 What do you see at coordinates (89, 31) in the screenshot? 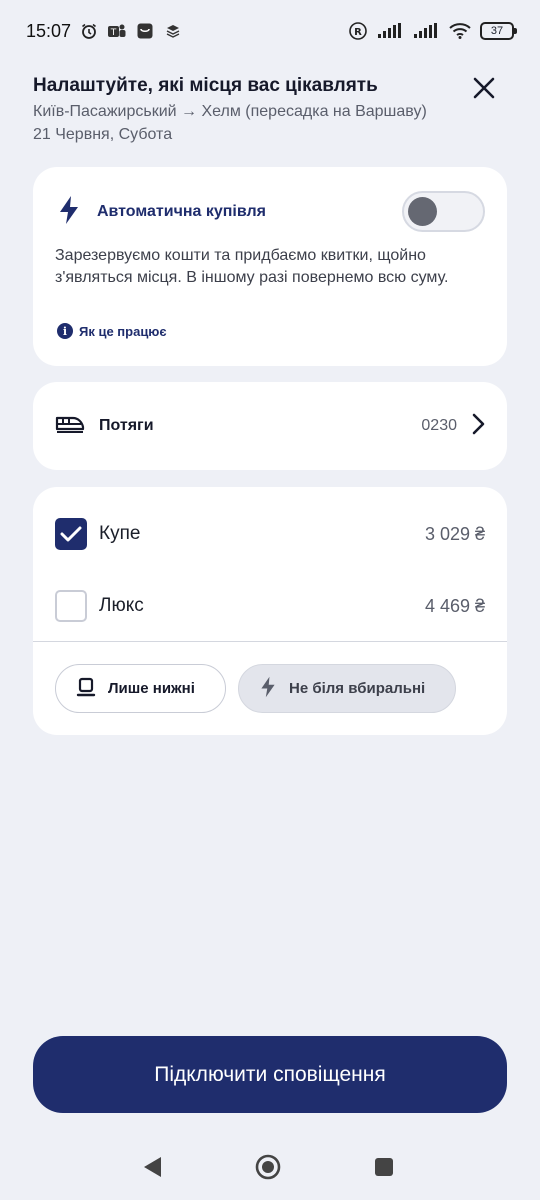
I see `alarm-icon` at bounding box center [89, 31].